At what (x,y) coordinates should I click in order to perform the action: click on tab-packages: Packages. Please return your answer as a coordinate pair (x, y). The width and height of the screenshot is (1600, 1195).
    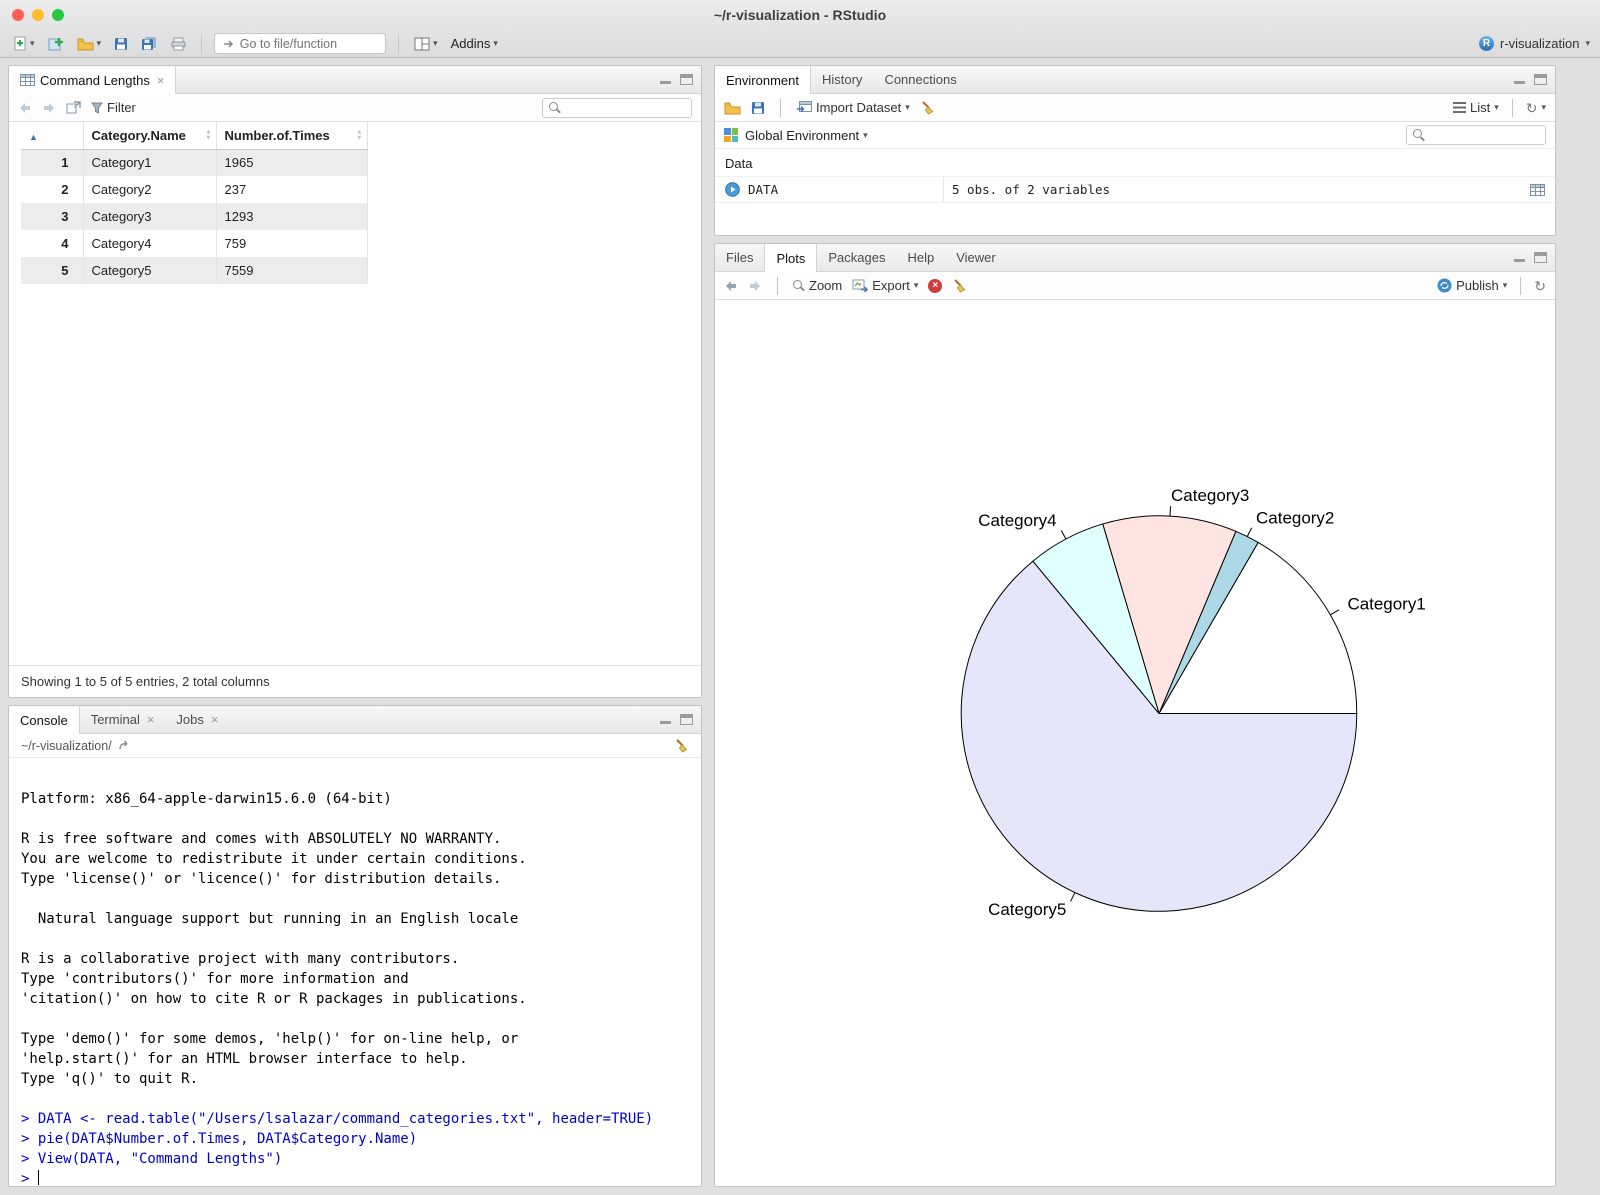
    Looking at the image, I should click on (856, 257).